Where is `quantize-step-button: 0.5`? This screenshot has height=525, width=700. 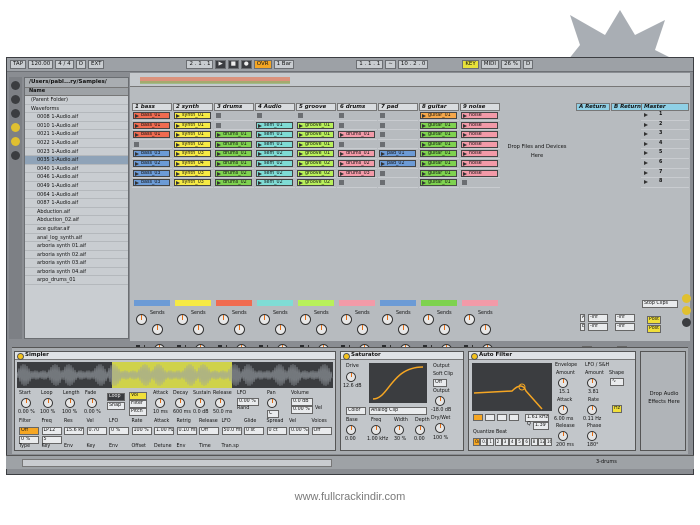 quantize-step-button: 0.5 is located at coordinates (484, 442).